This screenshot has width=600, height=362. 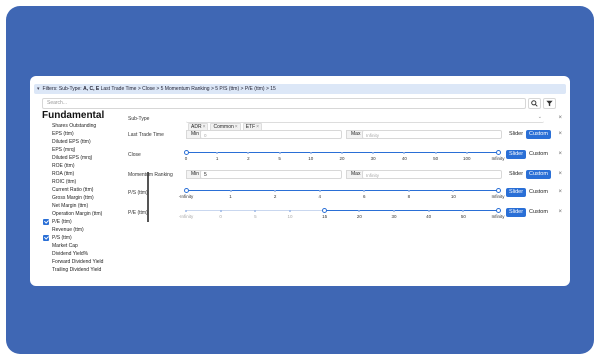 I want to click on sidebar-item-label: EPS (mrq), so click(x=64, y=150).